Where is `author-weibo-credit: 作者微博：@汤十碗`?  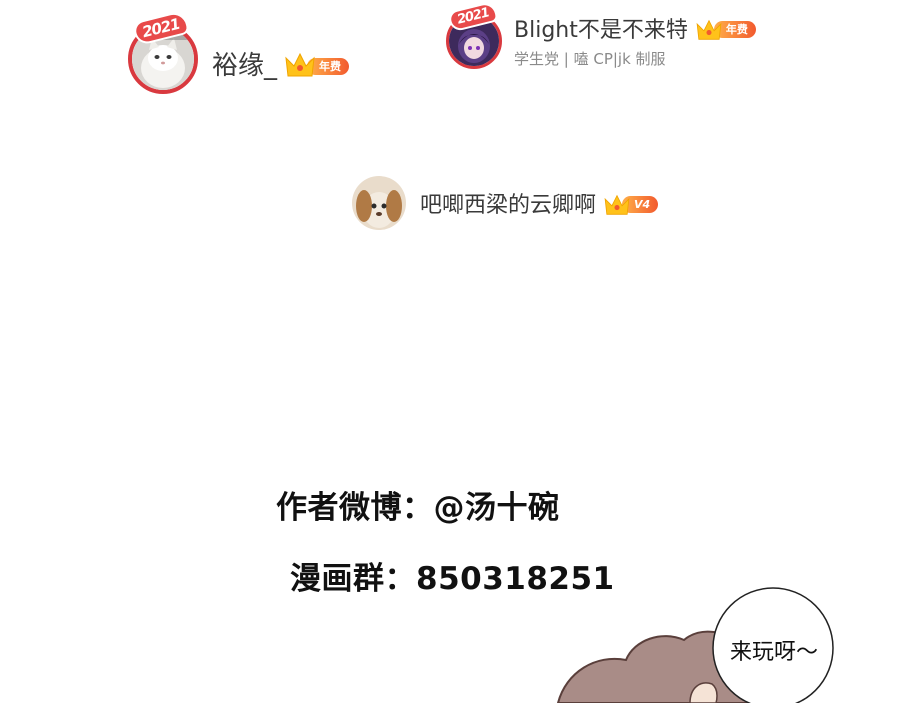 author-weibo-credit: 作者微博：@汤十碗 is located at coordinates (418, 508).